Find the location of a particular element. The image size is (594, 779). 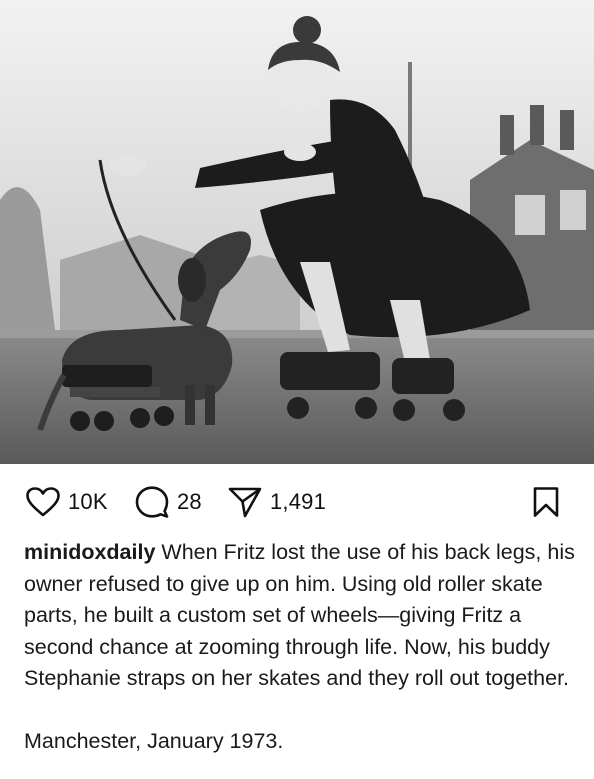

share-button: 1,491 is located at coordinates (277, 502).